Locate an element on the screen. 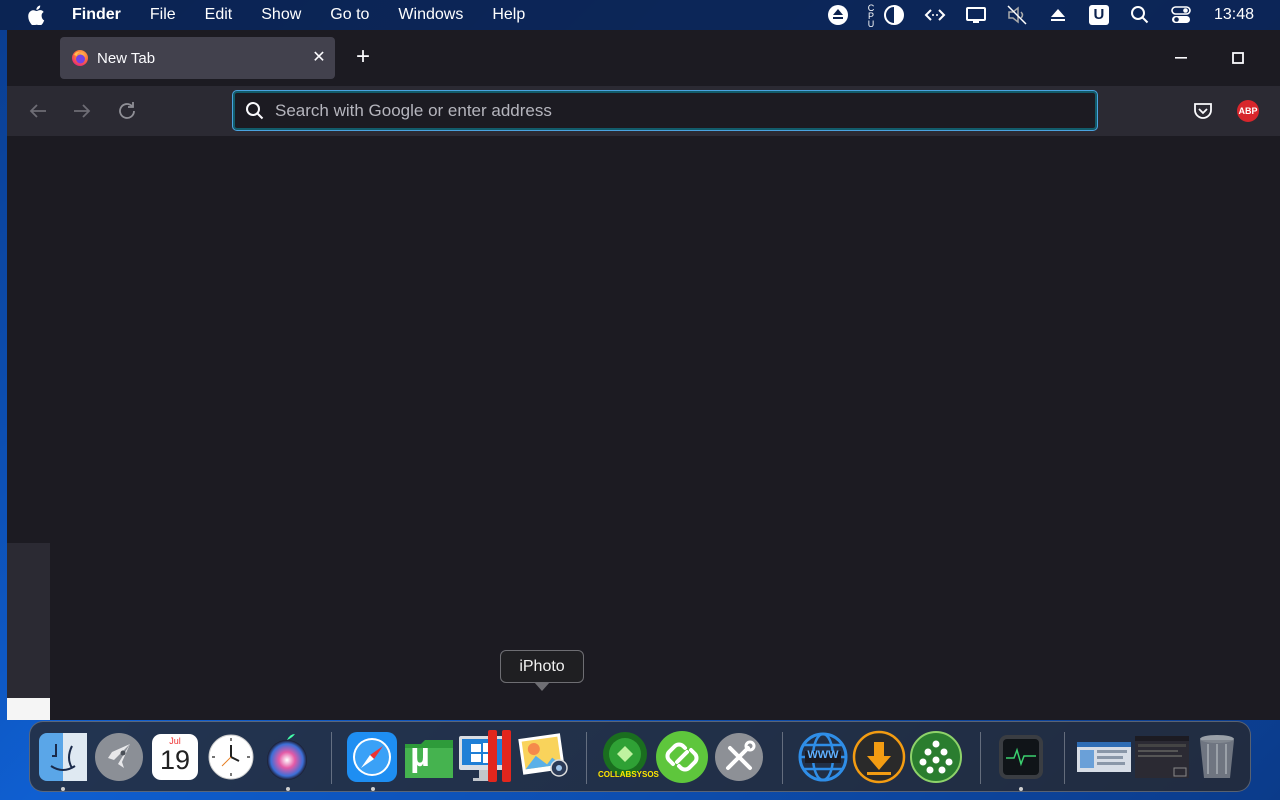 The height and width of the screenshot is (800, 1280). menu-show: Show is located at coordinates (281, 15).